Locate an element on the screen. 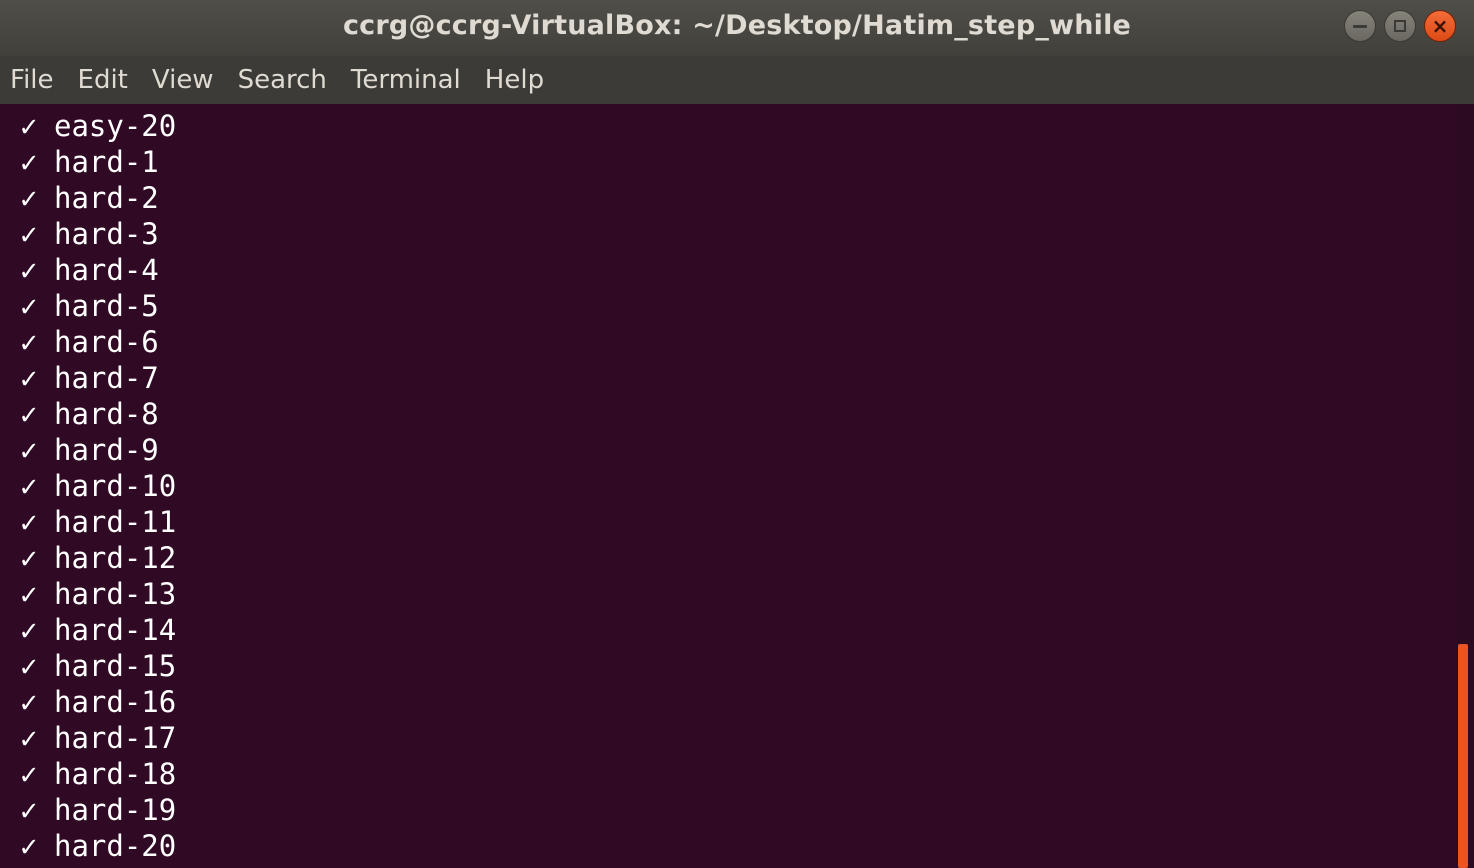  terminal-line: ✓ hard-5 is located at coordinates (98, 306).